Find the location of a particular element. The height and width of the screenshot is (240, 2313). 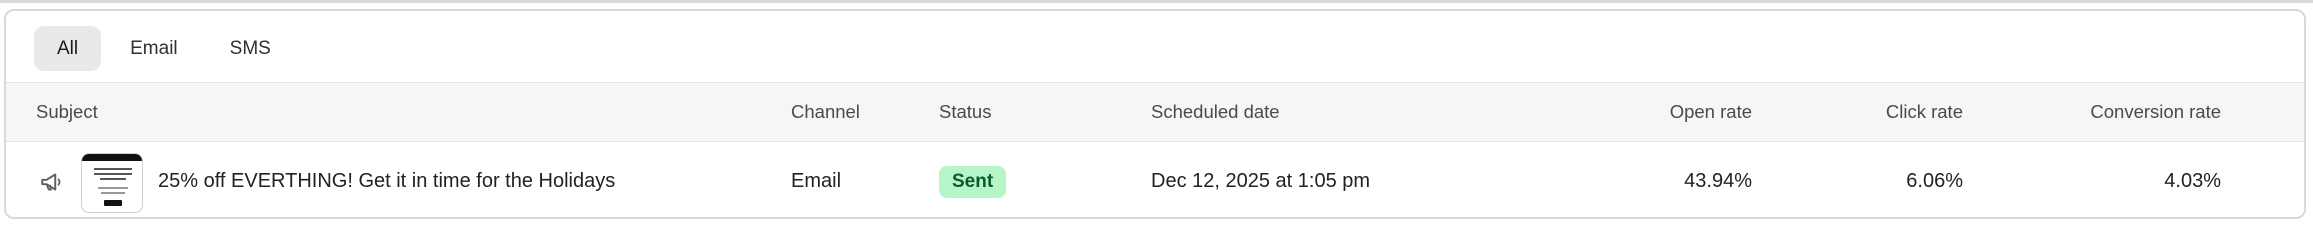

scheduled-date-cell: Dec 12, 2025 at 1:05 pm is located at coordinates (1261, 181).